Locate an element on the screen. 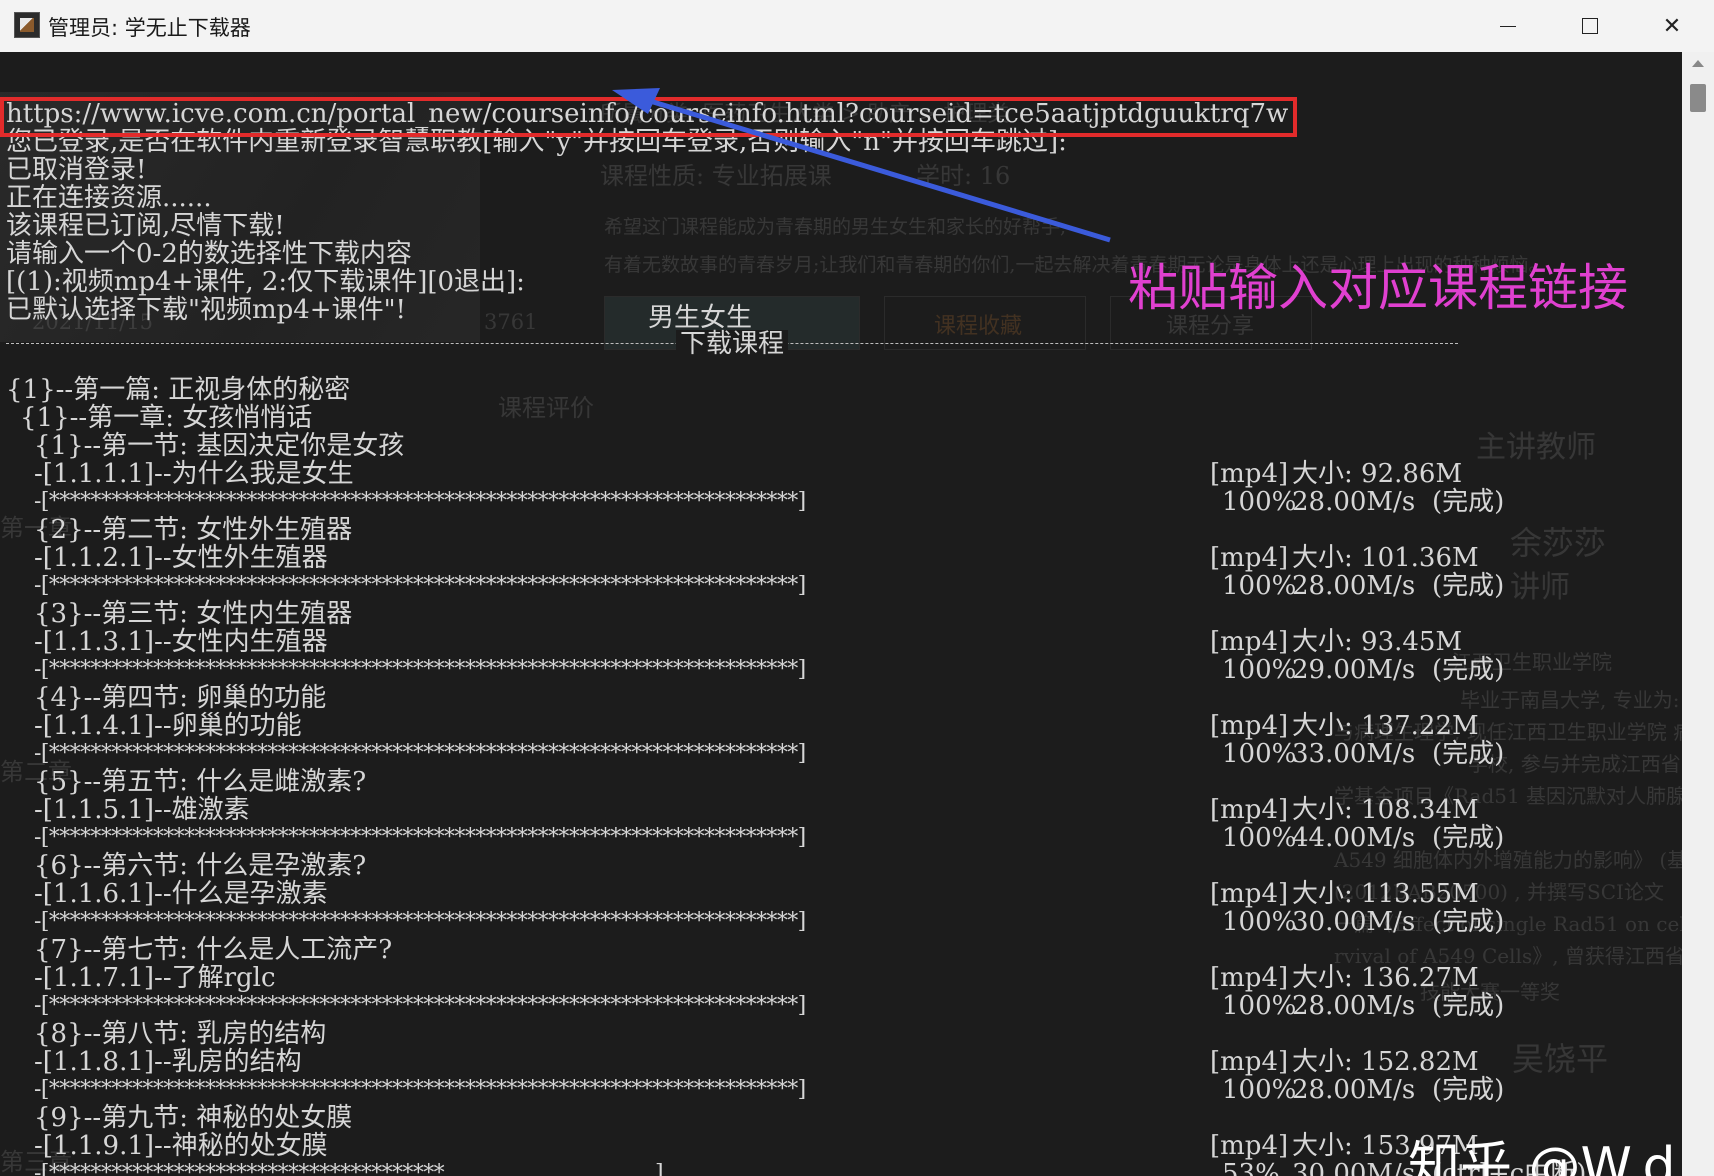 The height and width of the screenshot is (1176, 1714). close-icon: ✕ is located at coordinates (1672, 26).